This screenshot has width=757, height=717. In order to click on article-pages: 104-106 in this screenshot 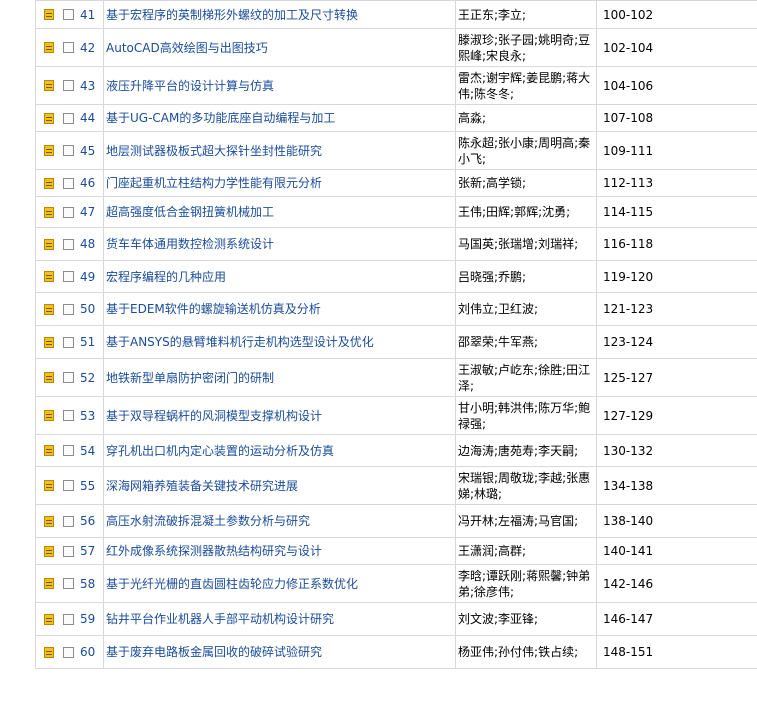, I will do `click(676, 85)`.